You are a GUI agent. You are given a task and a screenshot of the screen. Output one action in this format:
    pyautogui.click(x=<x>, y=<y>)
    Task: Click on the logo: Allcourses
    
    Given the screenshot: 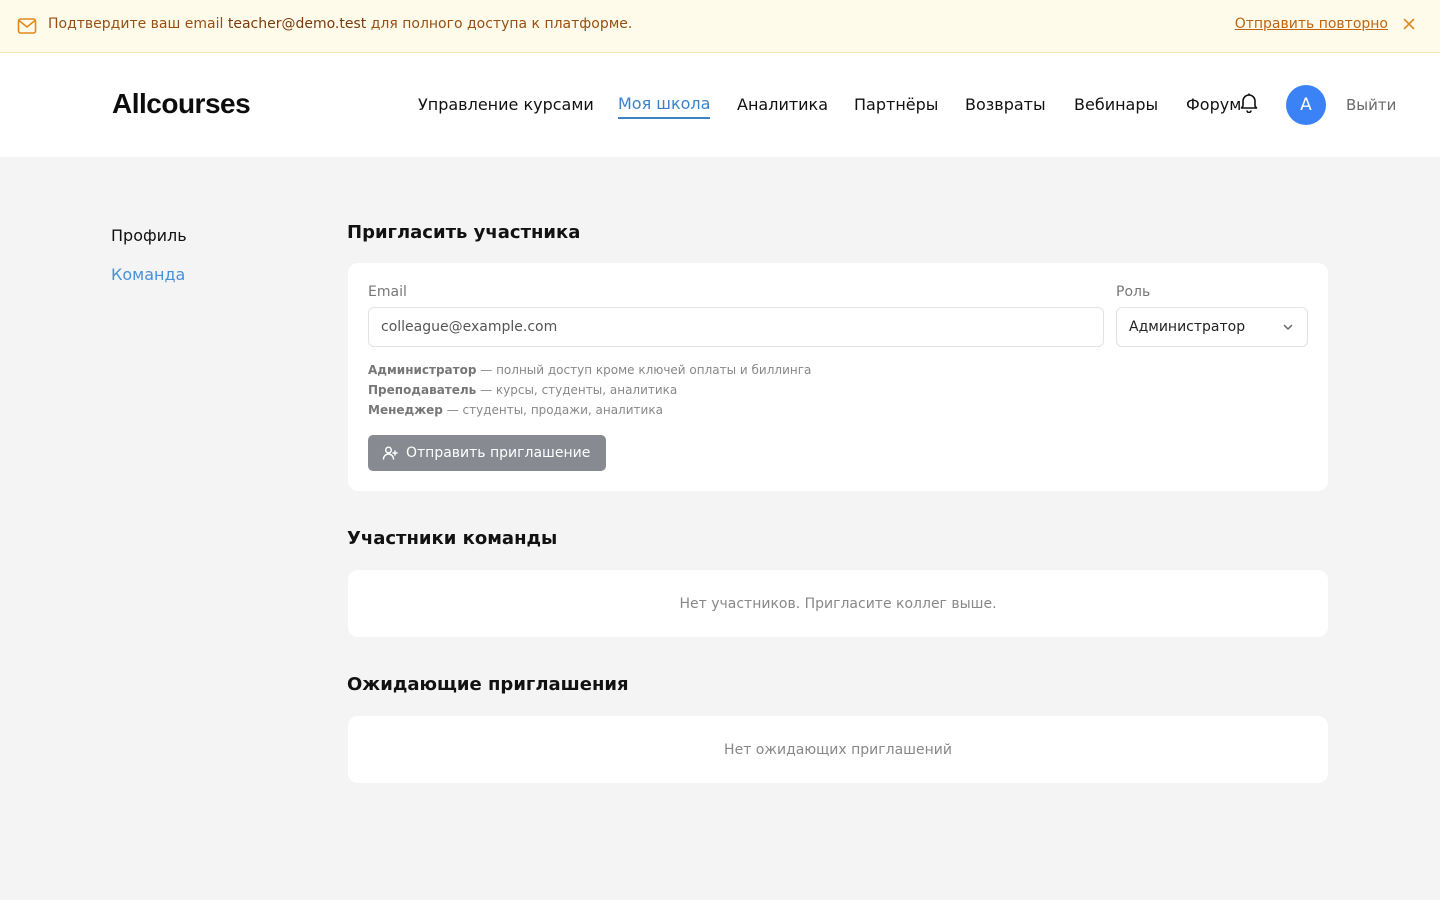 What is the action you would take?
    pyautogui.click(x=181, y=104)
    